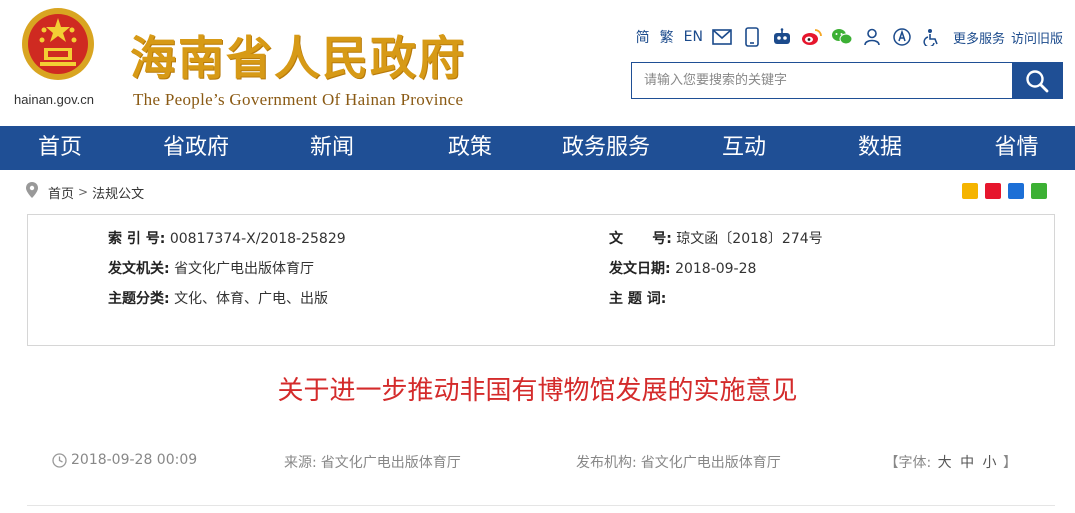  I want to click on mail-icon, so click(722, 37).